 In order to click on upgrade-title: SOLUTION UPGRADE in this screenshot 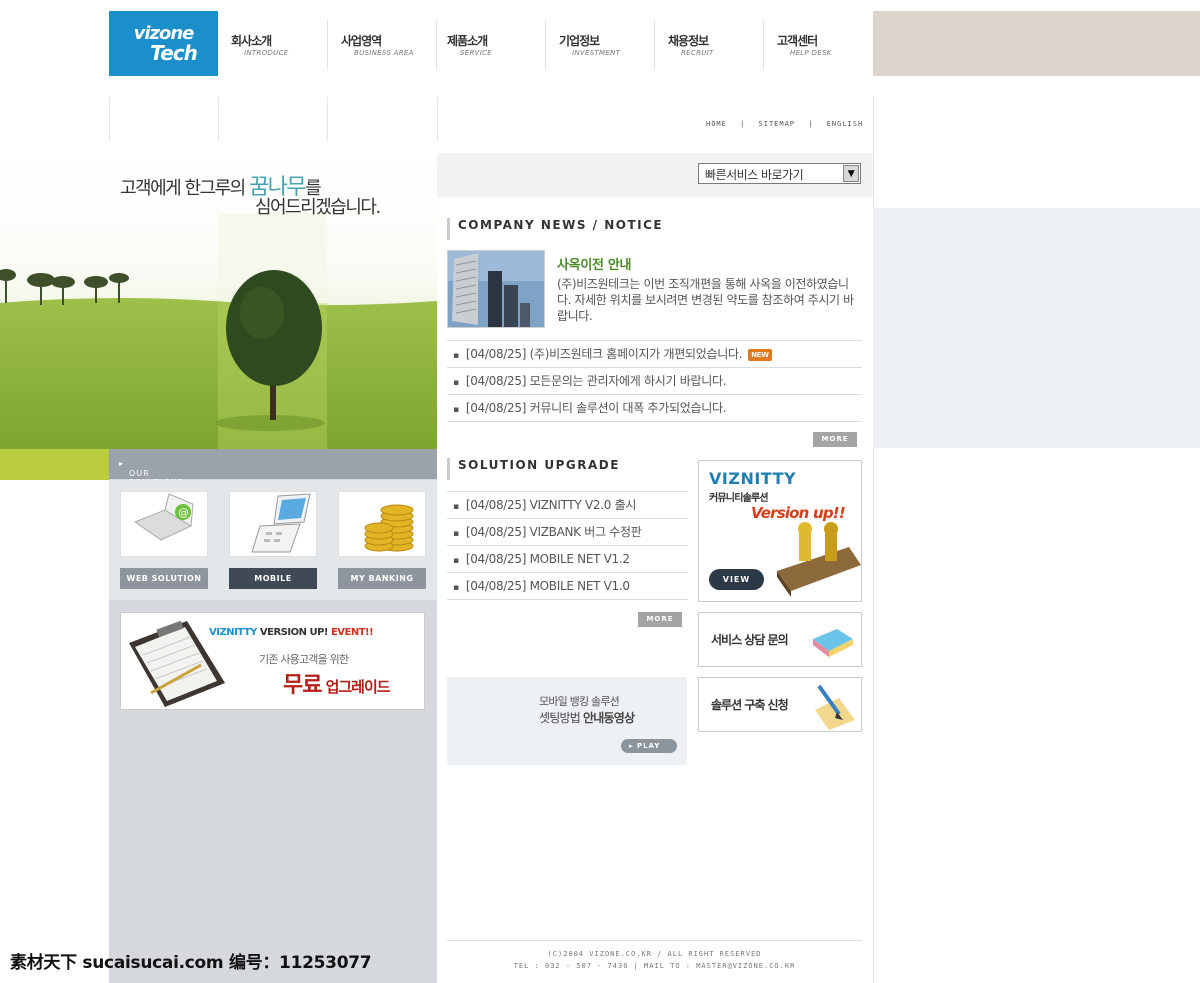, I will do `click(539, 465)`.